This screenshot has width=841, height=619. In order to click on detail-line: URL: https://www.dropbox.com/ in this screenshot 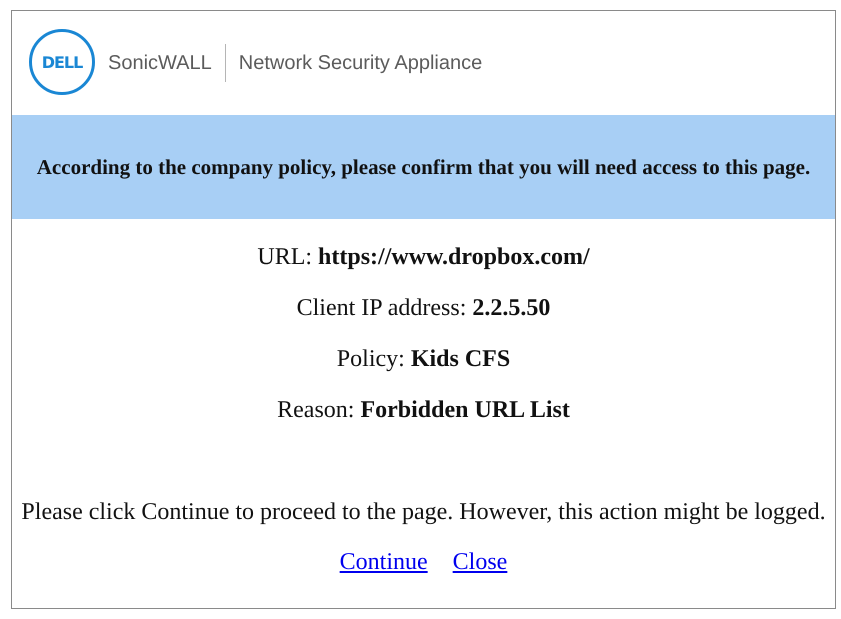, I will do `click(423, 257)`.